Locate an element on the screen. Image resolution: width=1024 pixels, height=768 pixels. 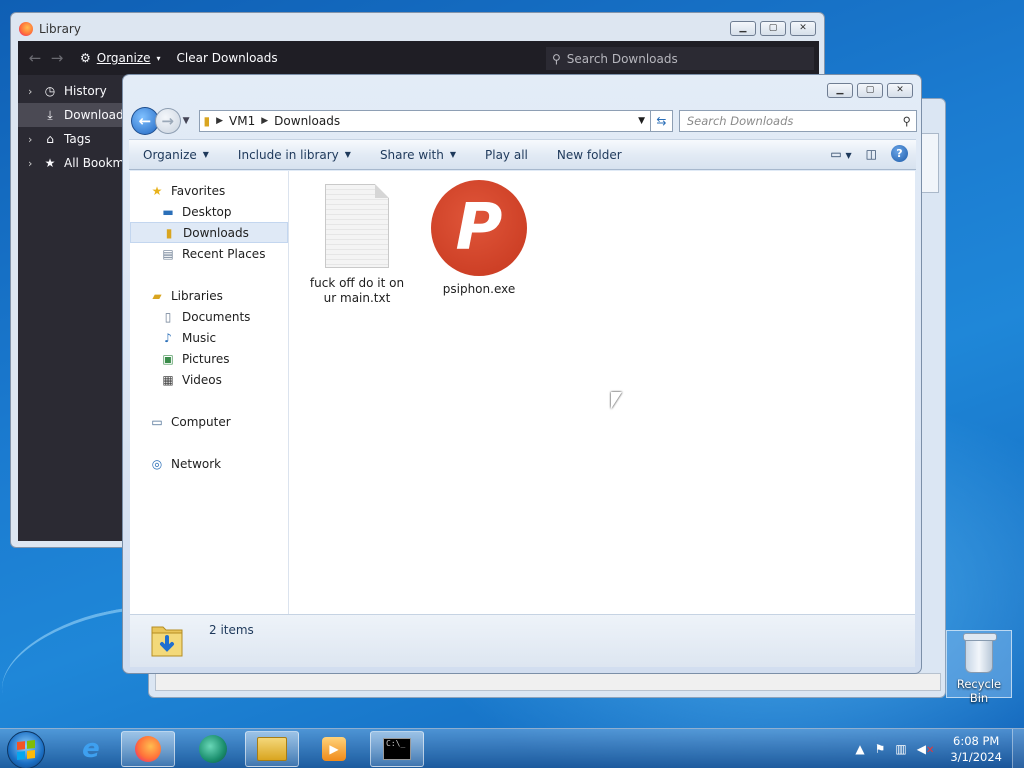
address-bar: ▮ ▶ VM1 ▶ Downloads ▼ is located at coordinates (424, 121).